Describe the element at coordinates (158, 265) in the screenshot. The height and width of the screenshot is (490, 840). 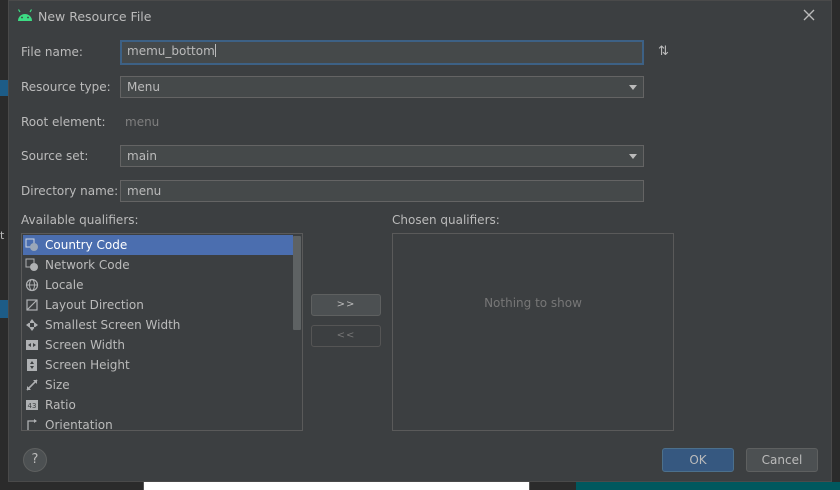
I see `list-item-network-code: Network Code` at that location.